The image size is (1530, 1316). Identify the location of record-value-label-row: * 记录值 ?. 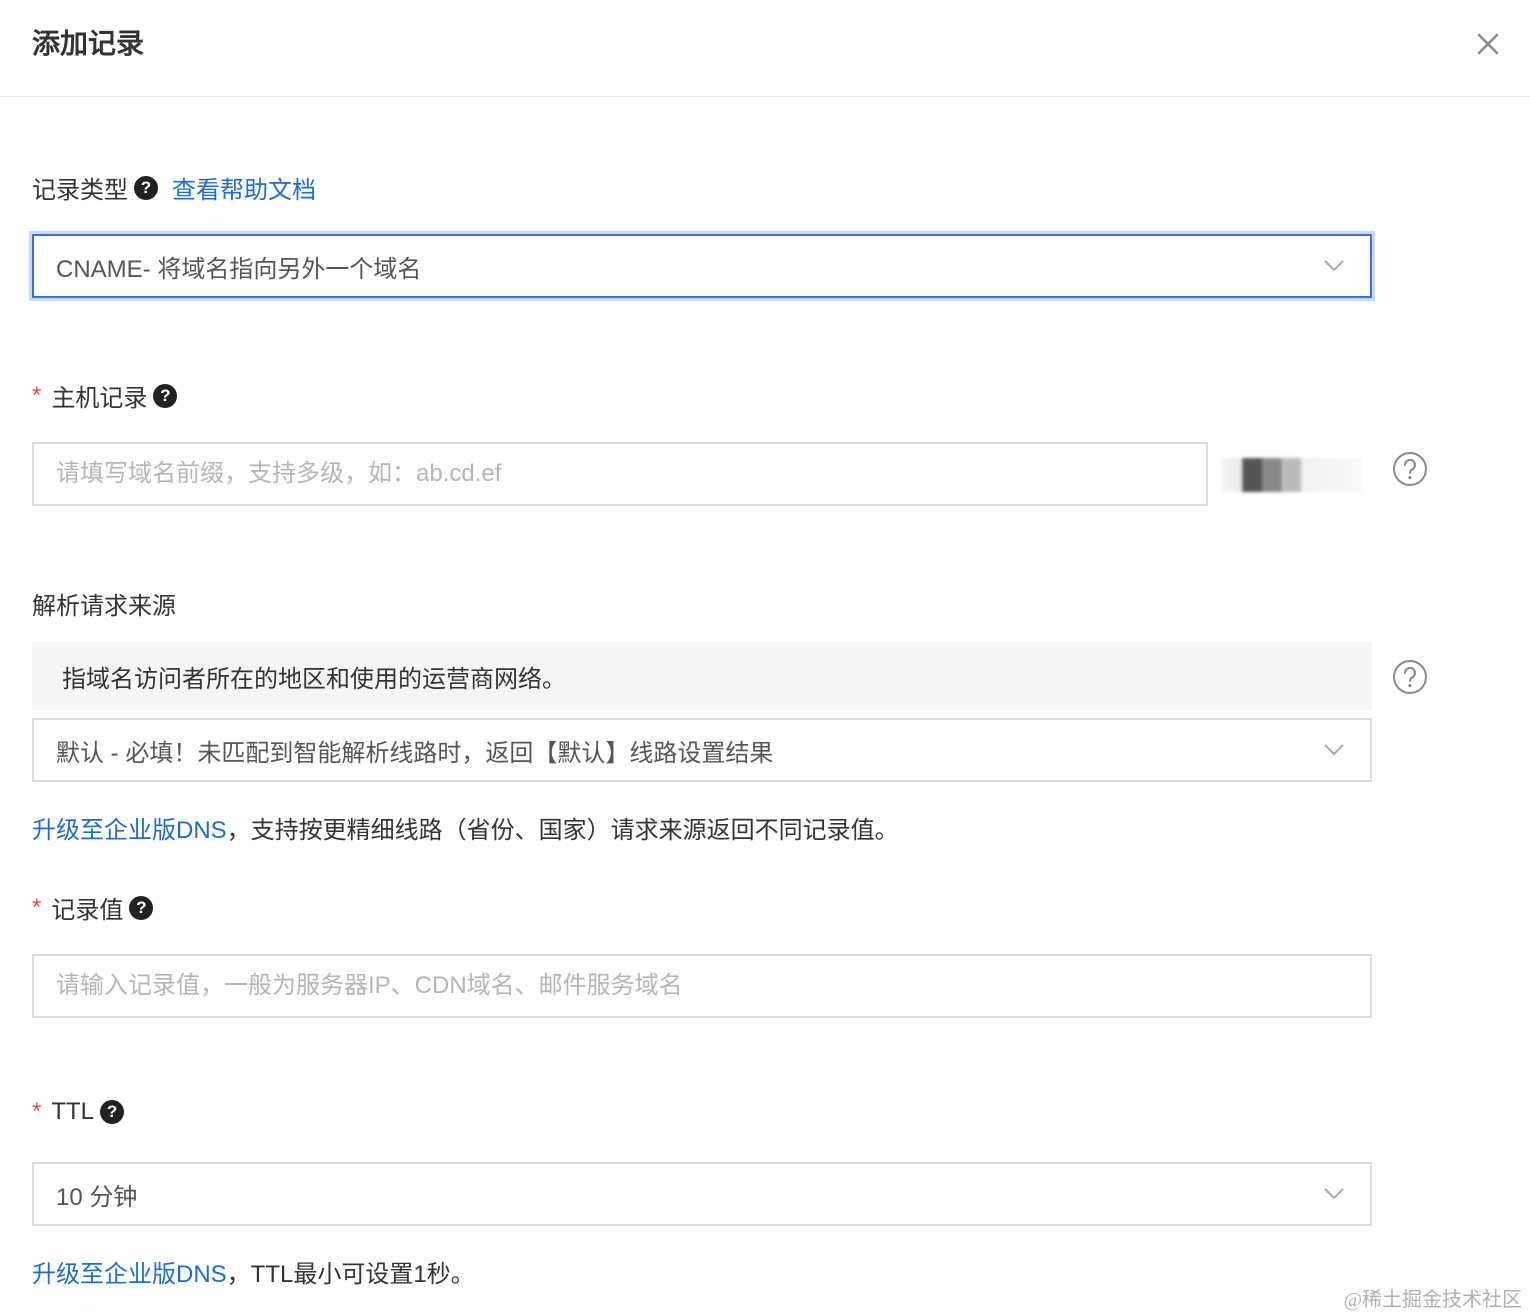
(93, 907).